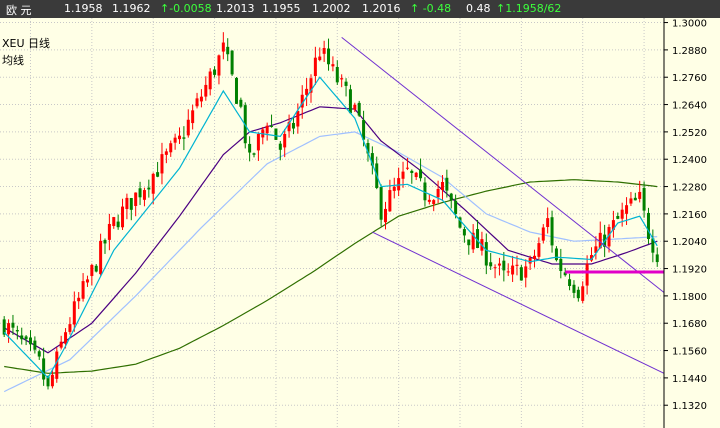 The width and height of the screenshot is (720, 428). I want to click on y-tick-label: 1.2760, so click(689, 78).